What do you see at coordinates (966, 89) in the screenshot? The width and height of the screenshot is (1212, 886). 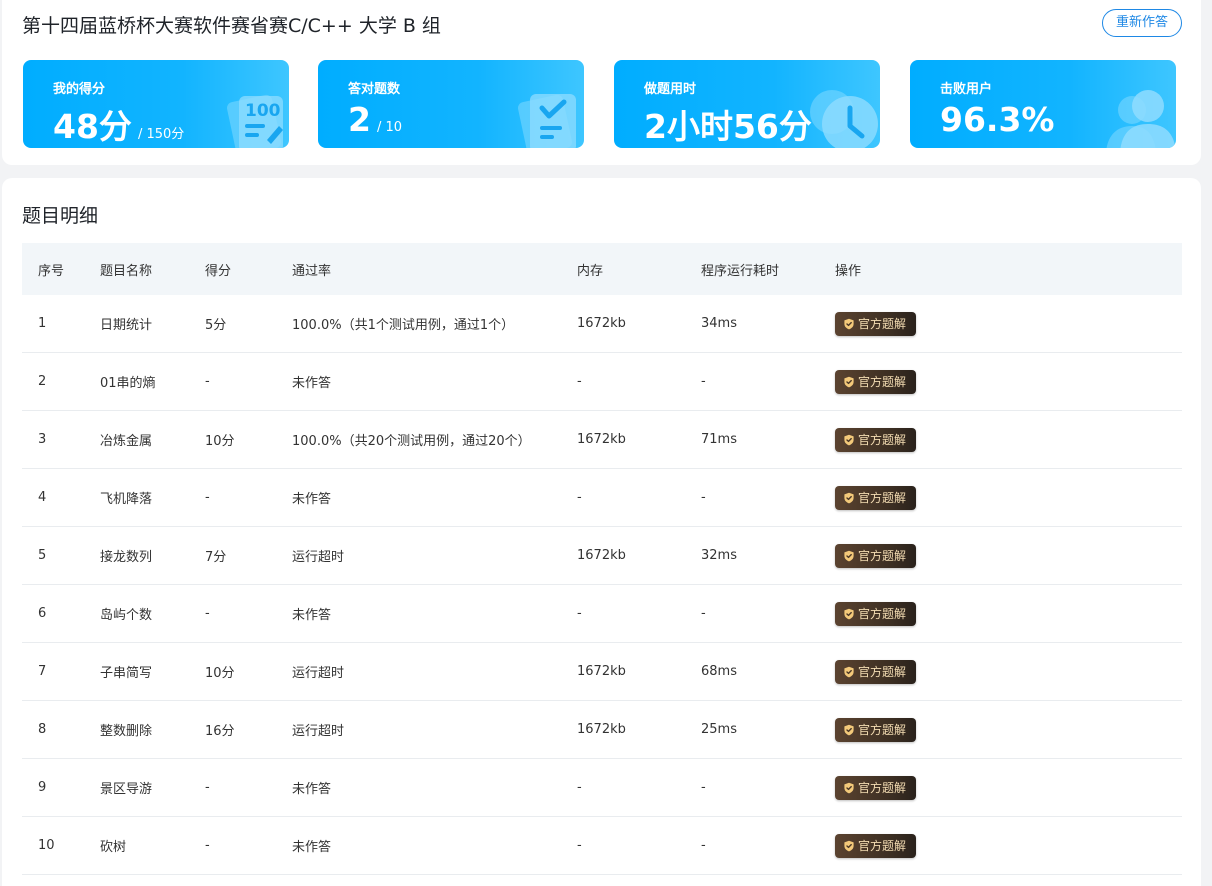 I see `beat-label: 击败用户` at bounding box center [966, 89].